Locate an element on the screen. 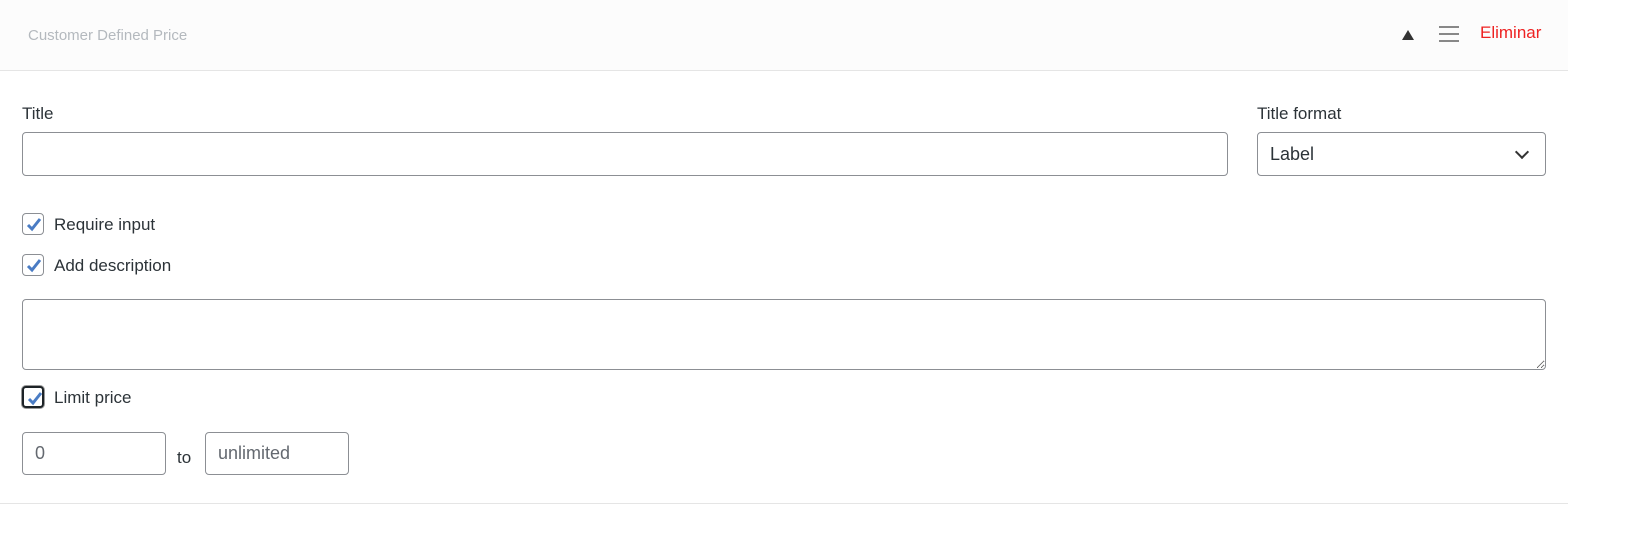  delete-link: Eliminar is located at coordinates (1510, 33).